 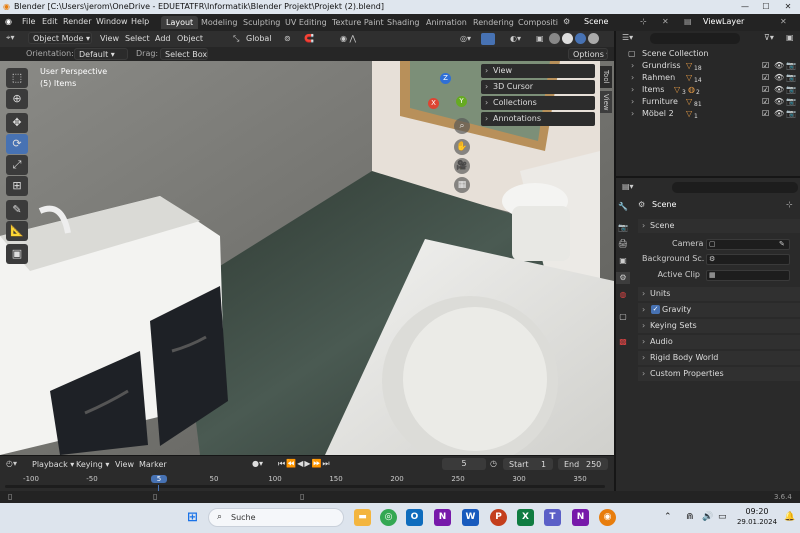 What do you see at coordinates (789, 517) in the screenshot?
I see `notification-bell-icon: 🔔` at bounding box center [789, 517].